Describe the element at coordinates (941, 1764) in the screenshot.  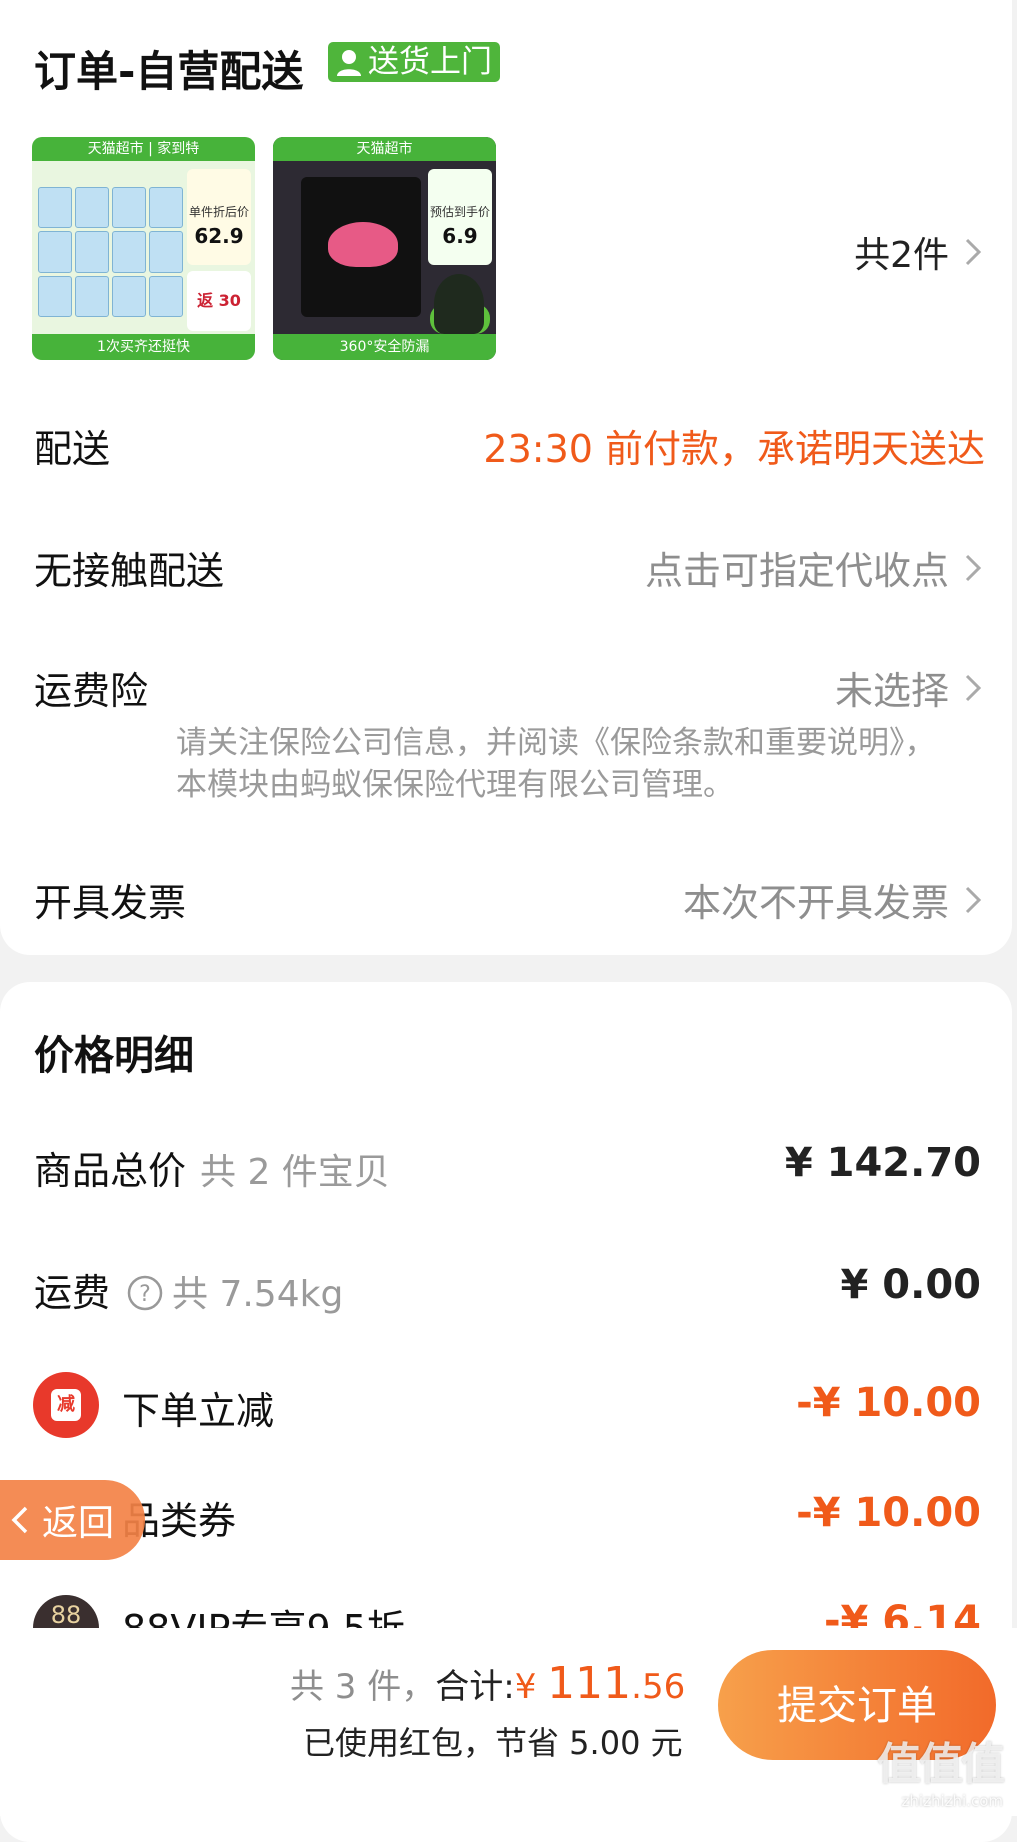
I see `watermark-logo: 值值值` at that location.